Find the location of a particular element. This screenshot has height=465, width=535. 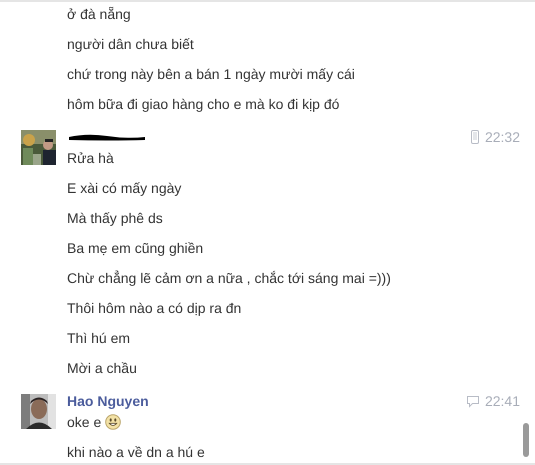

message-text: Thôi hôm nào a có dịp ra đn is located at coordinates (154, 308).